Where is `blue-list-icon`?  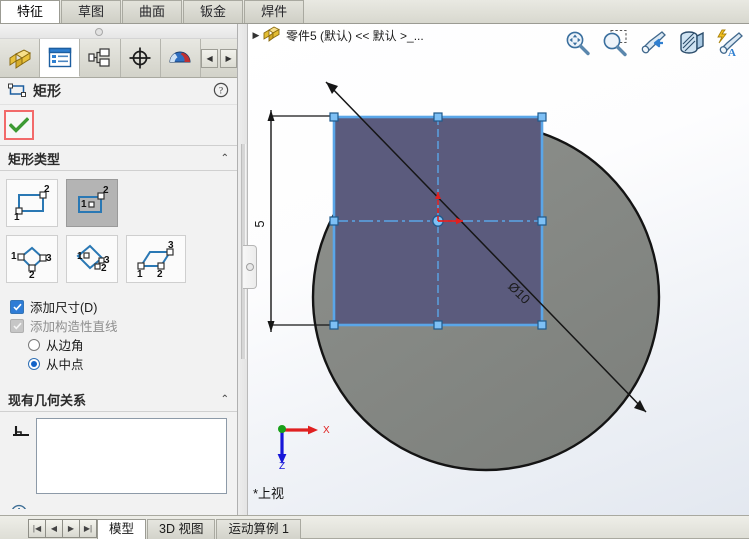 blue-list-icon is located at coordinates (60, 57).